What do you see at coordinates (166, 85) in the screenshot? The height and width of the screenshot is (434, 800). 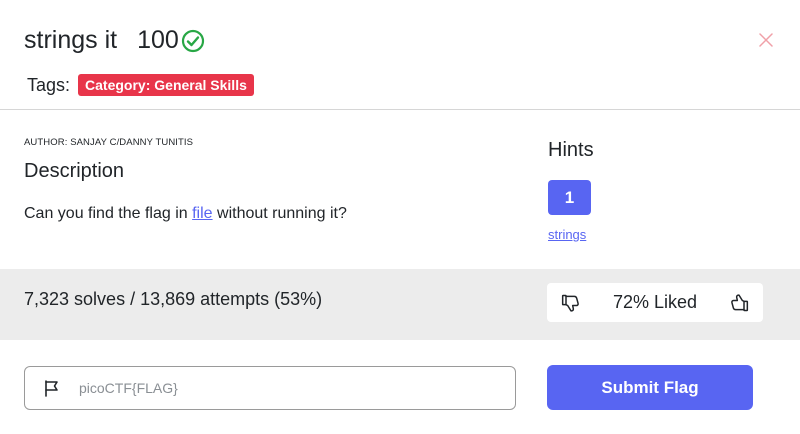 I see `category-tag: Category: General Skills` at bounding box center [166, 85].